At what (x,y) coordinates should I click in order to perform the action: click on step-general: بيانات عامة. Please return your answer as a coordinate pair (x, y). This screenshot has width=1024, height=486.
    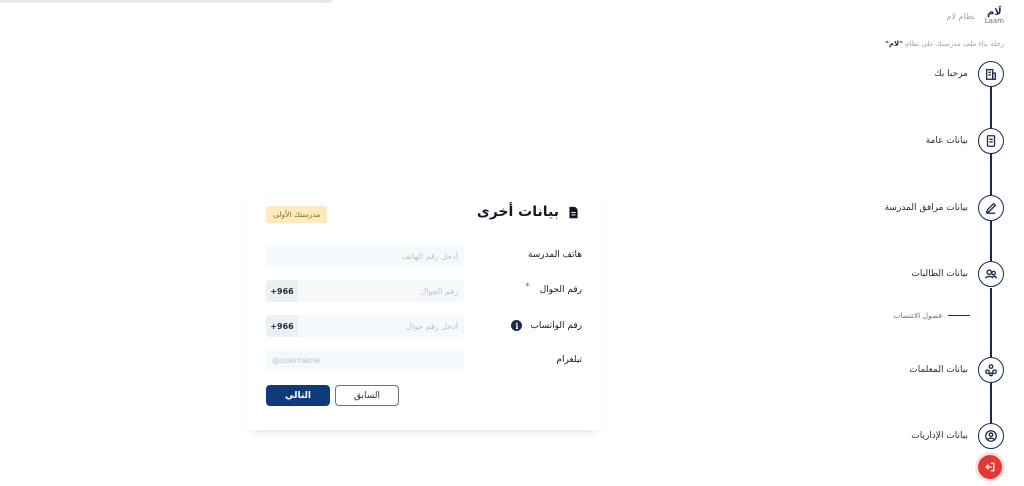
    Looking at the image, I should click on (965, 141).